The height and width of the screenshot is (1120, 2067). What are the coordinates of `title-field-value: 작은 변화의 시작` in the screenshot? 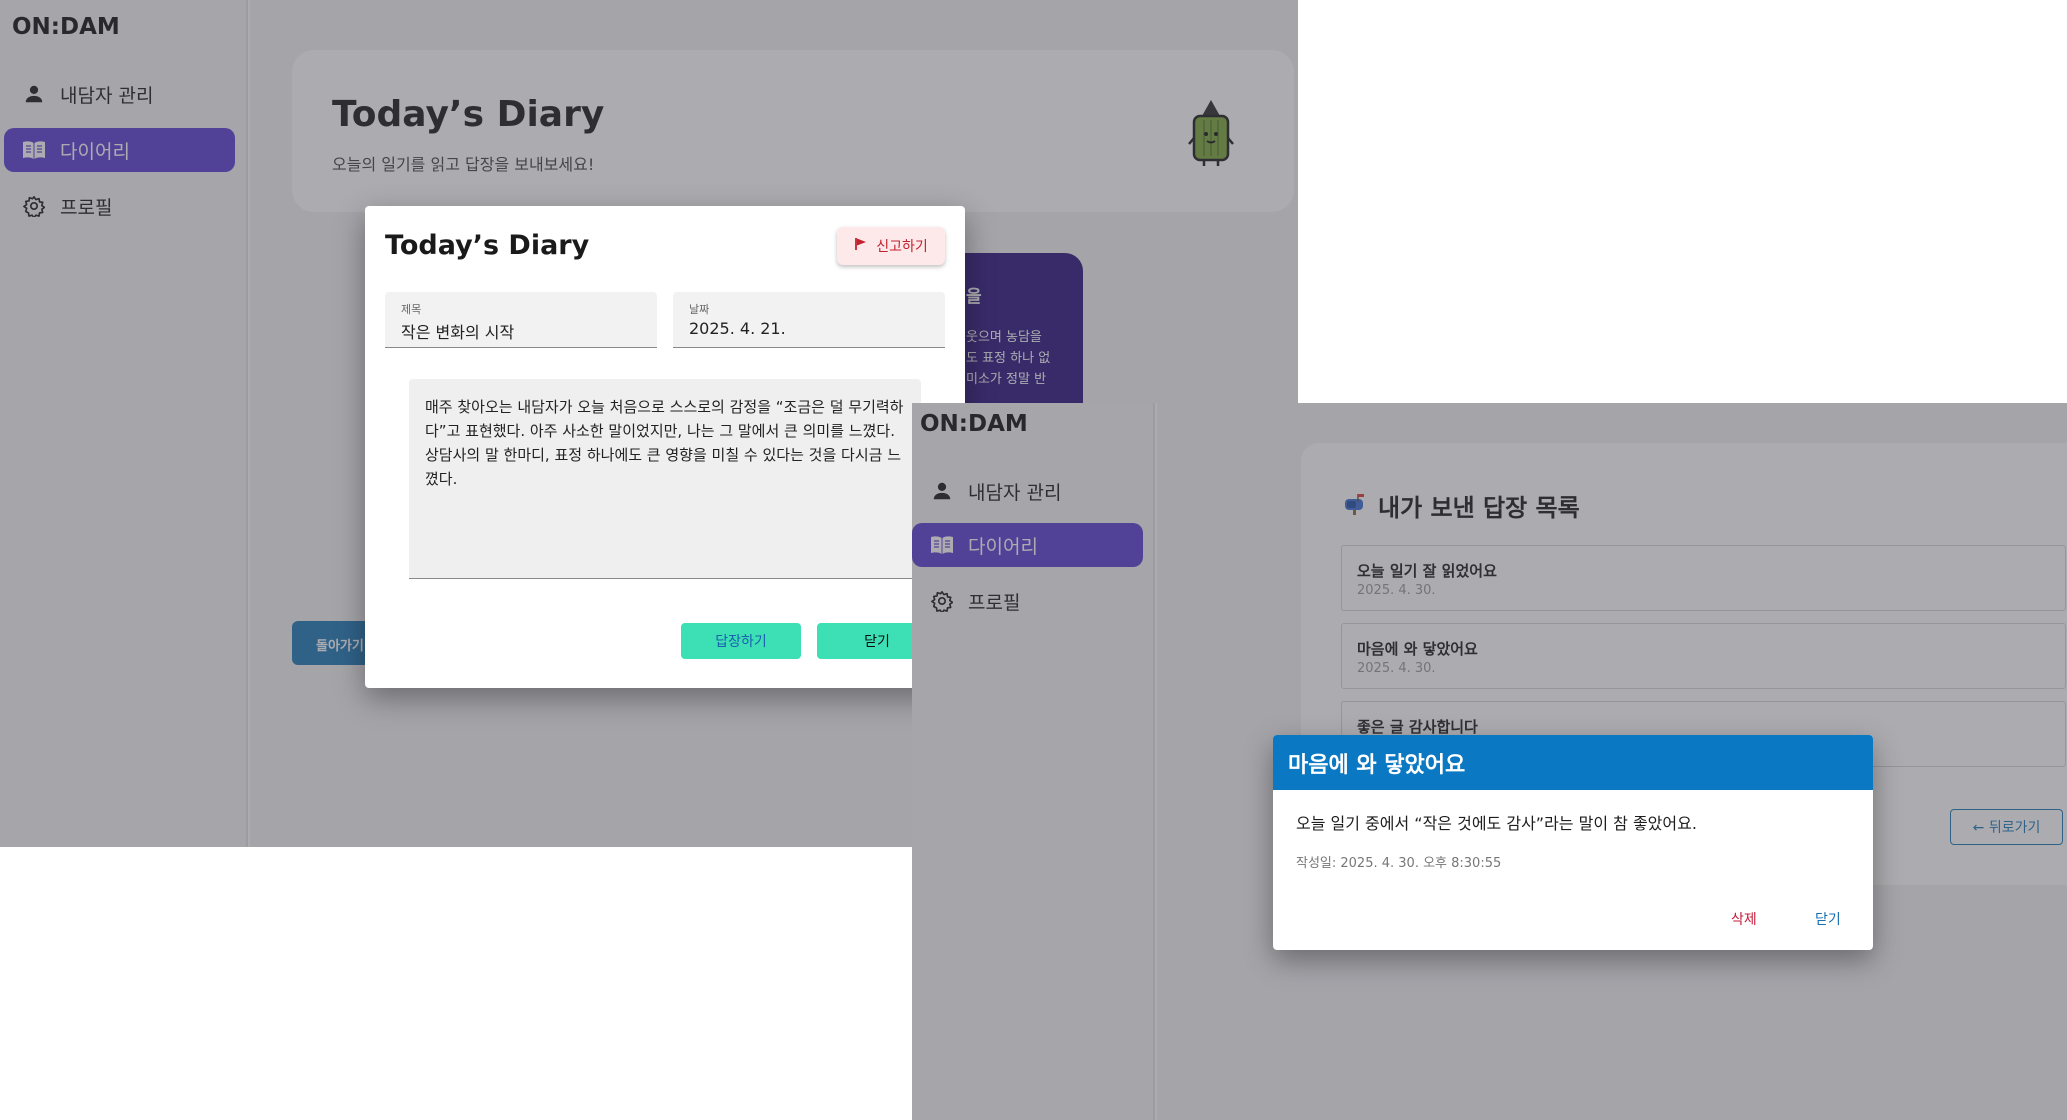 It's located at (458, 332).